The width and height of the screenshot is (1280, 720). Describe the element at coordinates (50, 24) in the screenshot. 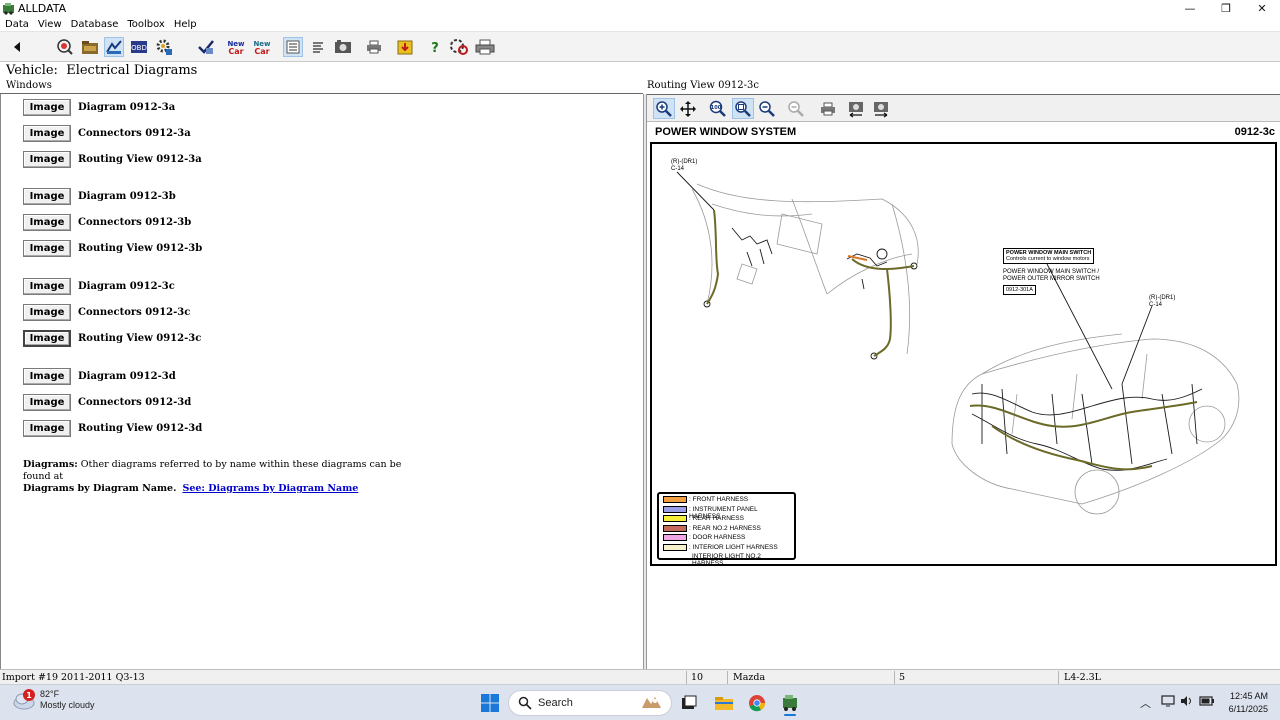

I see `menu-view: View` at that location.